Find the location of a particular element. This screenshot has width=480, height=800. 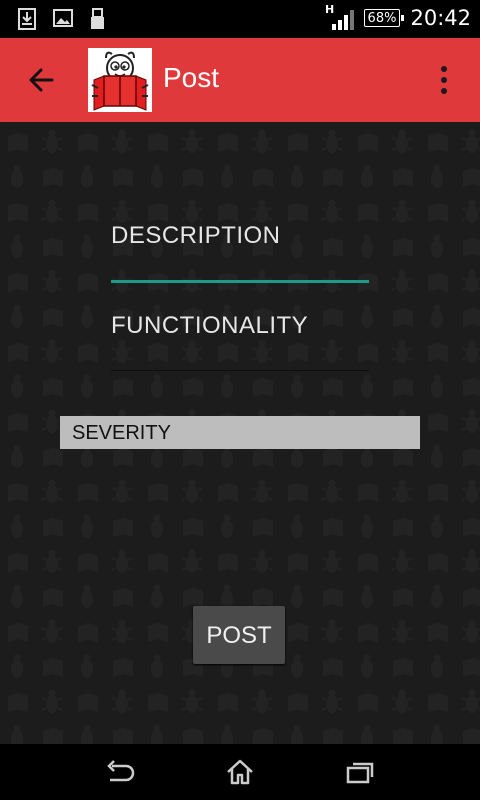

clock: 20:42 is located at coordinates (440, 18).